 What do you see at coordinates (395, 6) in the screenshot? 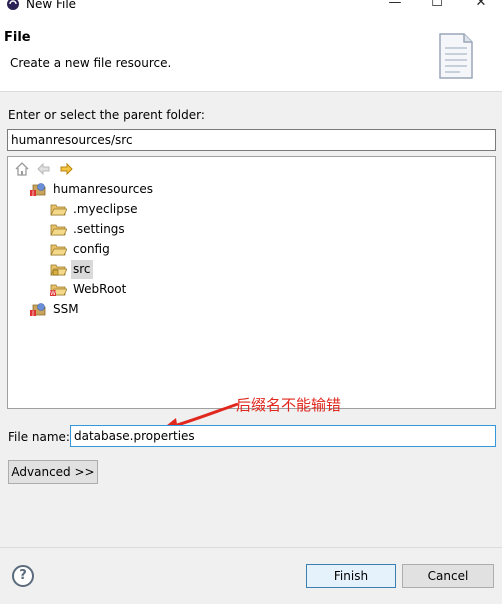
I see `minimize-button: —` at bounding box center [395, 6].